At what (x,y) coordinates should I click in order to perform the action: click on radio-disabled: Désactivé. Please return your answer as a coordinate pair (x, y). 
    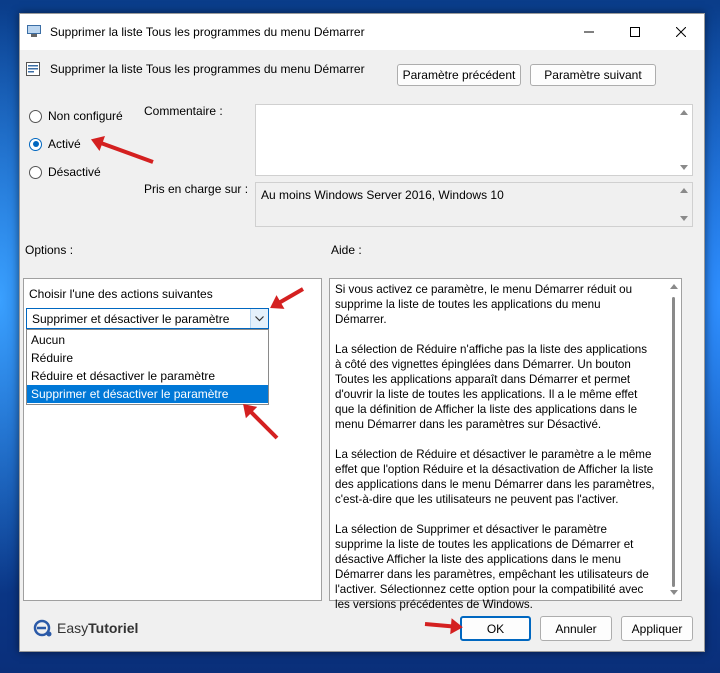
    Looking at the image, I should click on (65, 172).